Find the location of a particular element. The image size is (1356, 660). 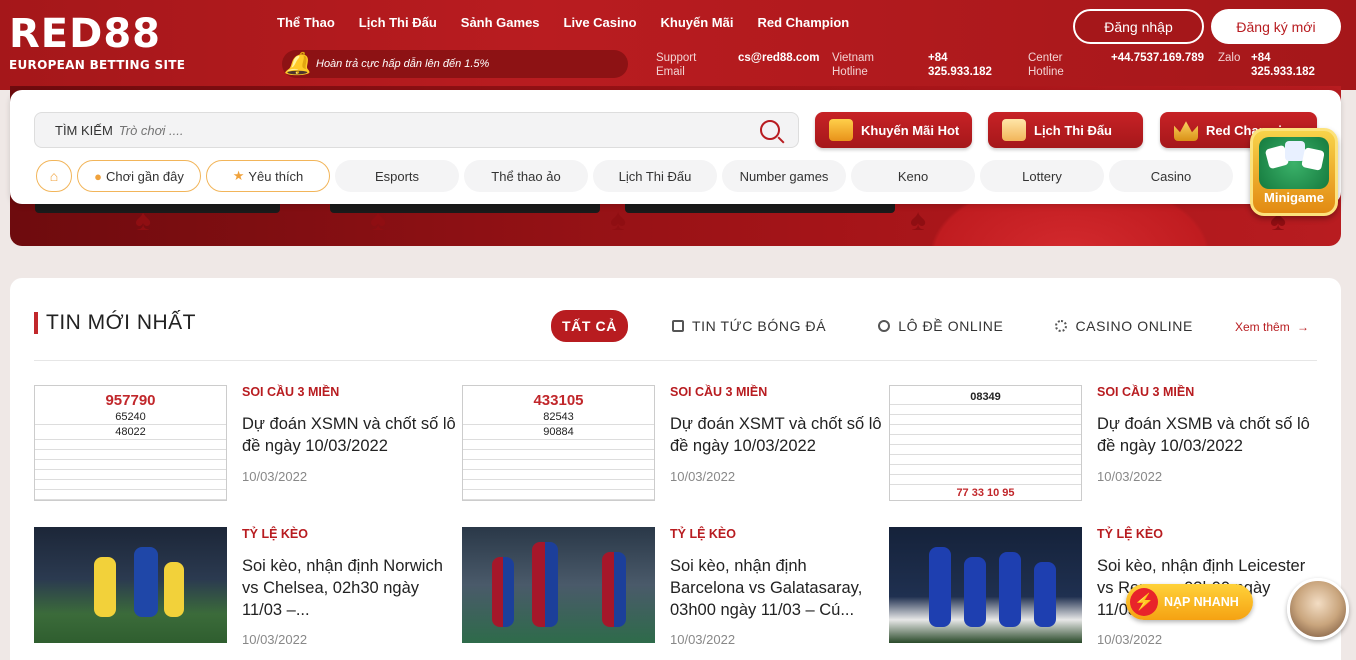

tab-football-label: TIN TỨC BÓNG ĐÁ is located at coordinates (759, 326).